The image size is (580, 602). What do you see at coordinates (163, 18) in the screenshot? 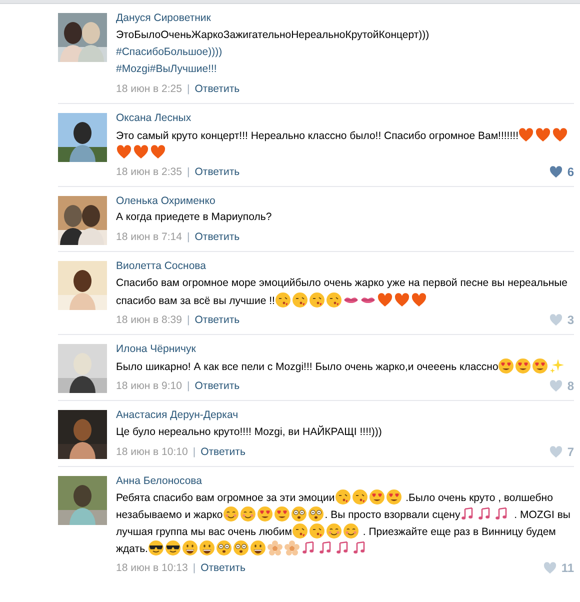
I see `author-link: Дануся Сироветник` at bounding box center [163, 18].